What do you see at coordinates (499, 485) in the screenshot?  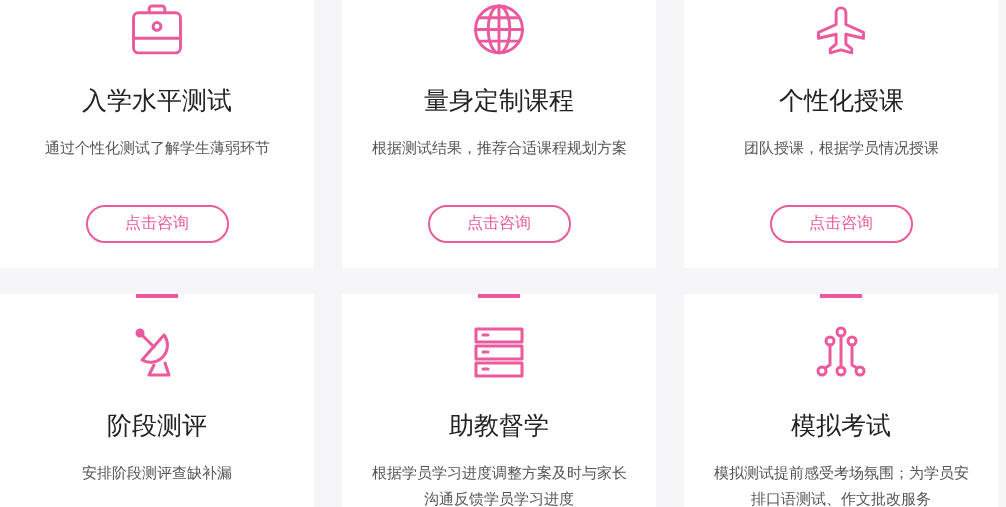 I see `card-description: 根据学员学习进度调整方案及时与家长沟通反馈学员学习进度` at bounding box center [499, 485].